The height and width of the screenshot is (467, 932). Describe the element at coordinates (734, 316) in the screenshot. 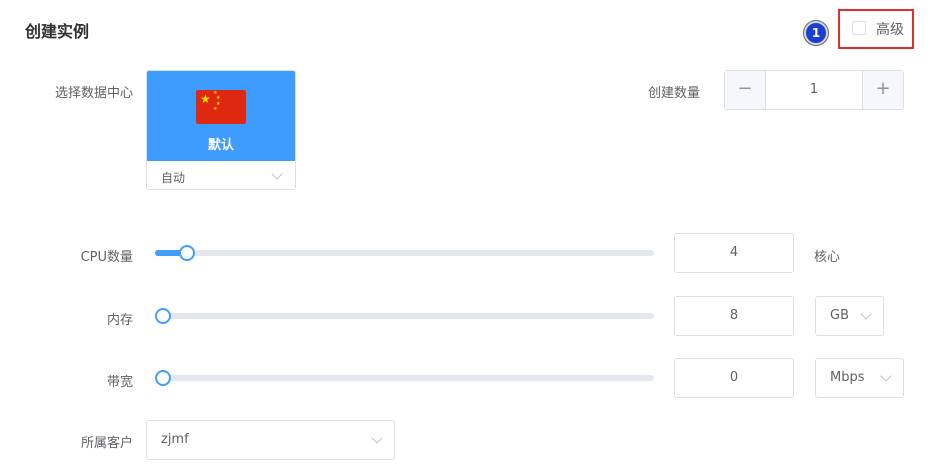

I see `memory-input: 8` at that location.